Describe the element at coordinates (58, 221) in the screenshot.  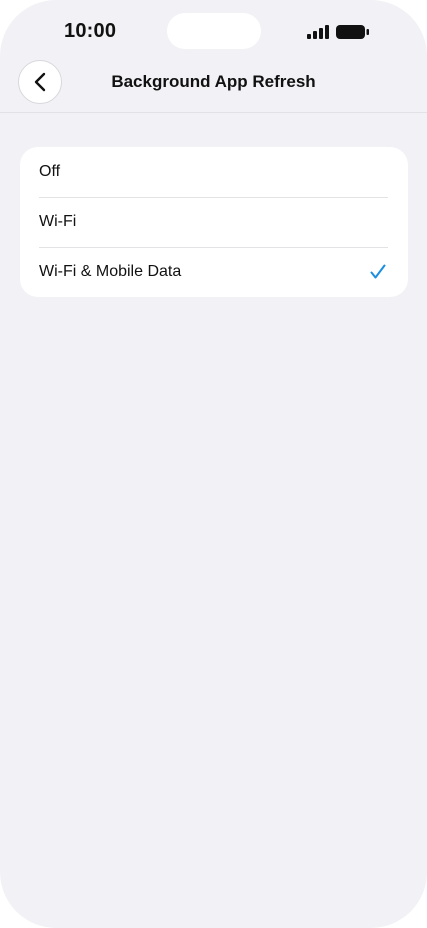
I see `option-label: Wi-Fi` at that location.